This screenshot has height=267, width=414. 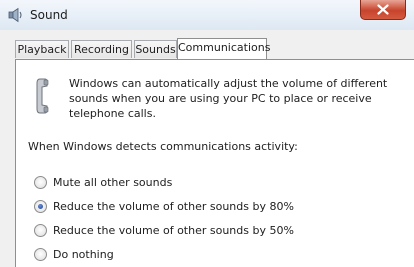 I want to click on tab-sounds: Sounds, so click(x=155, y=49).